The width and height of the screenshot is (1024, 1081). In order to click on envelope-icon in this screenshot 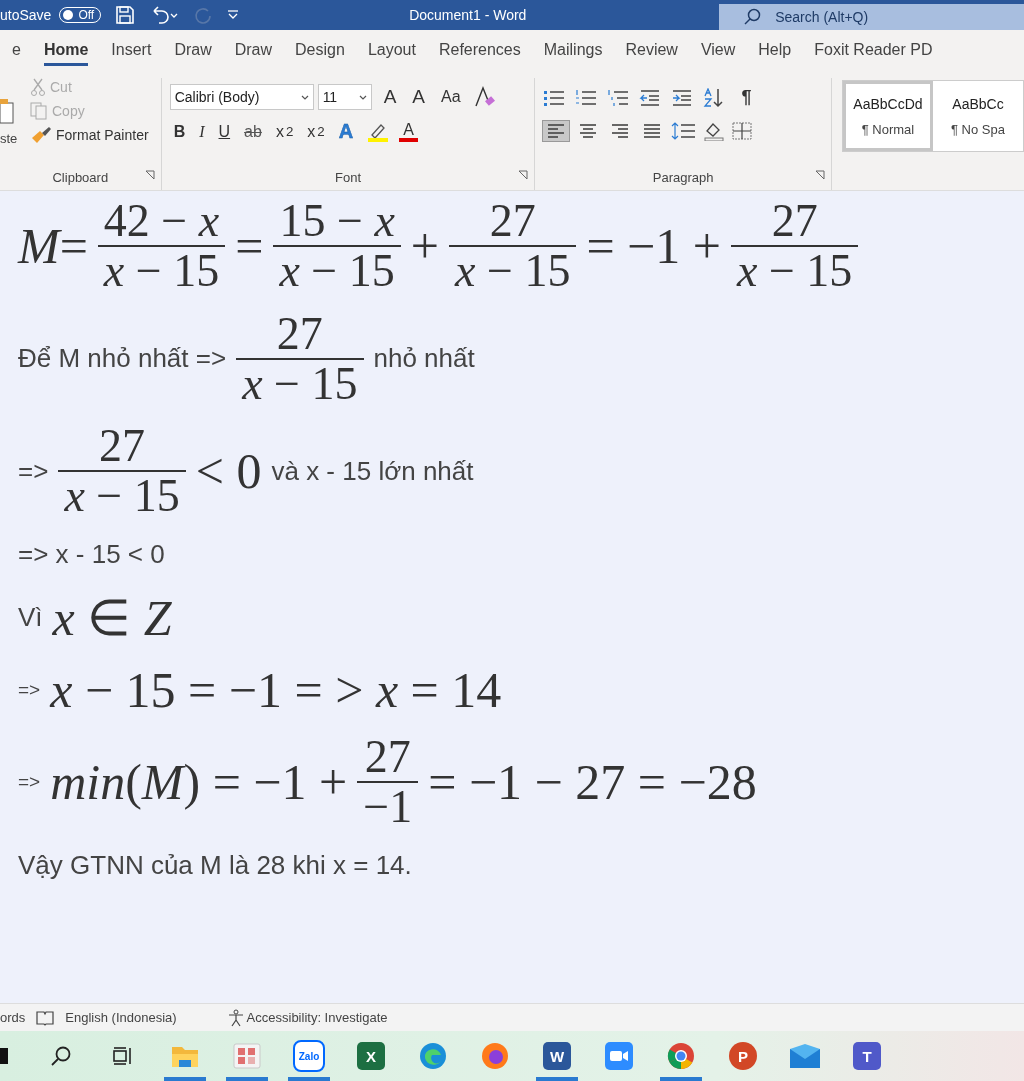, I will do `click(805, 1056)`.